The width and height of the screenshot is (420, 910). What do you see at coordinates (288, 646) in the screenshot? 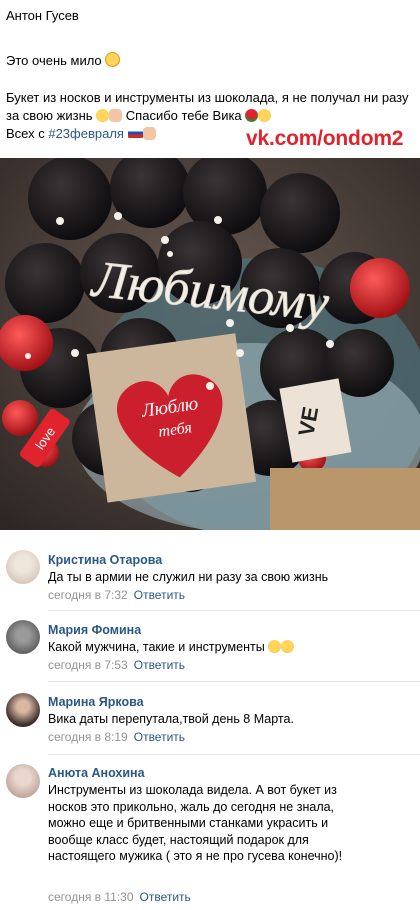
I see `squinting-face-emoji-icon` at bounding box center [288, 646].